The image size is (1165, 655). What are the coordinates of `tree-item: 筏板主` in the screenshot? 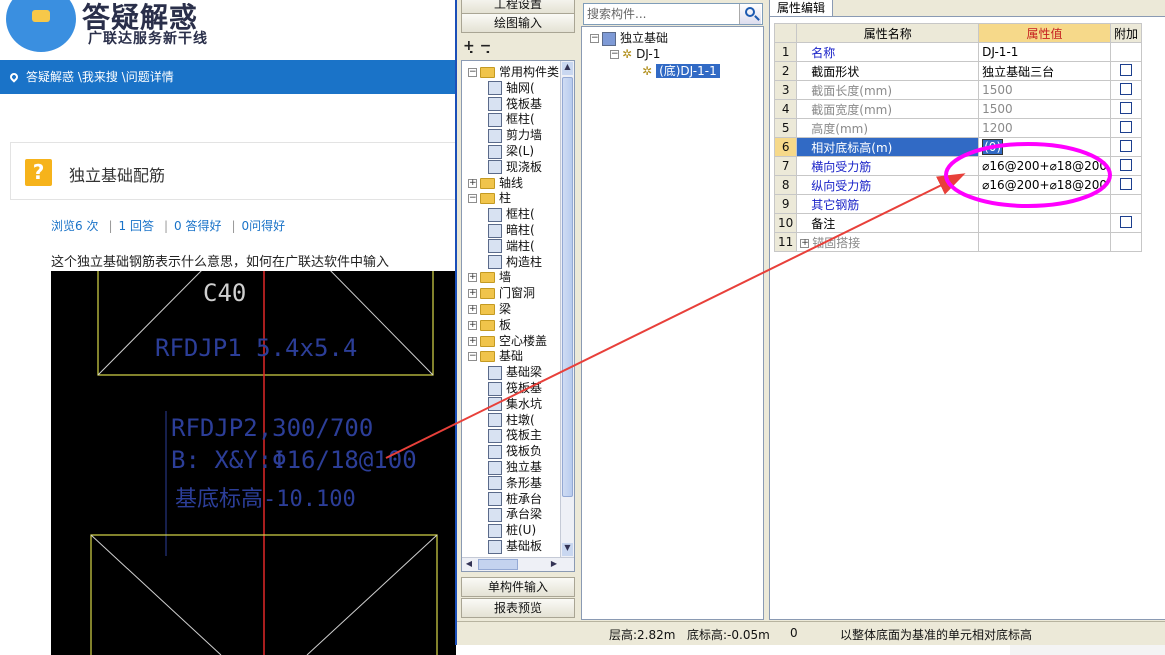 It's located at (515, 435).